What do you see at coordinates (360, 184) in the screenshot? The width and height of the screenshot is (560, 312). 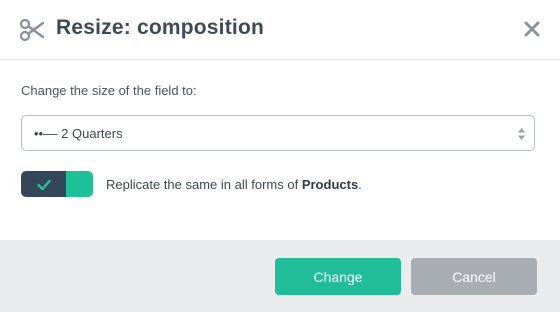 I see `replicate-label-suffix: .` at bounding box center [360, 184].